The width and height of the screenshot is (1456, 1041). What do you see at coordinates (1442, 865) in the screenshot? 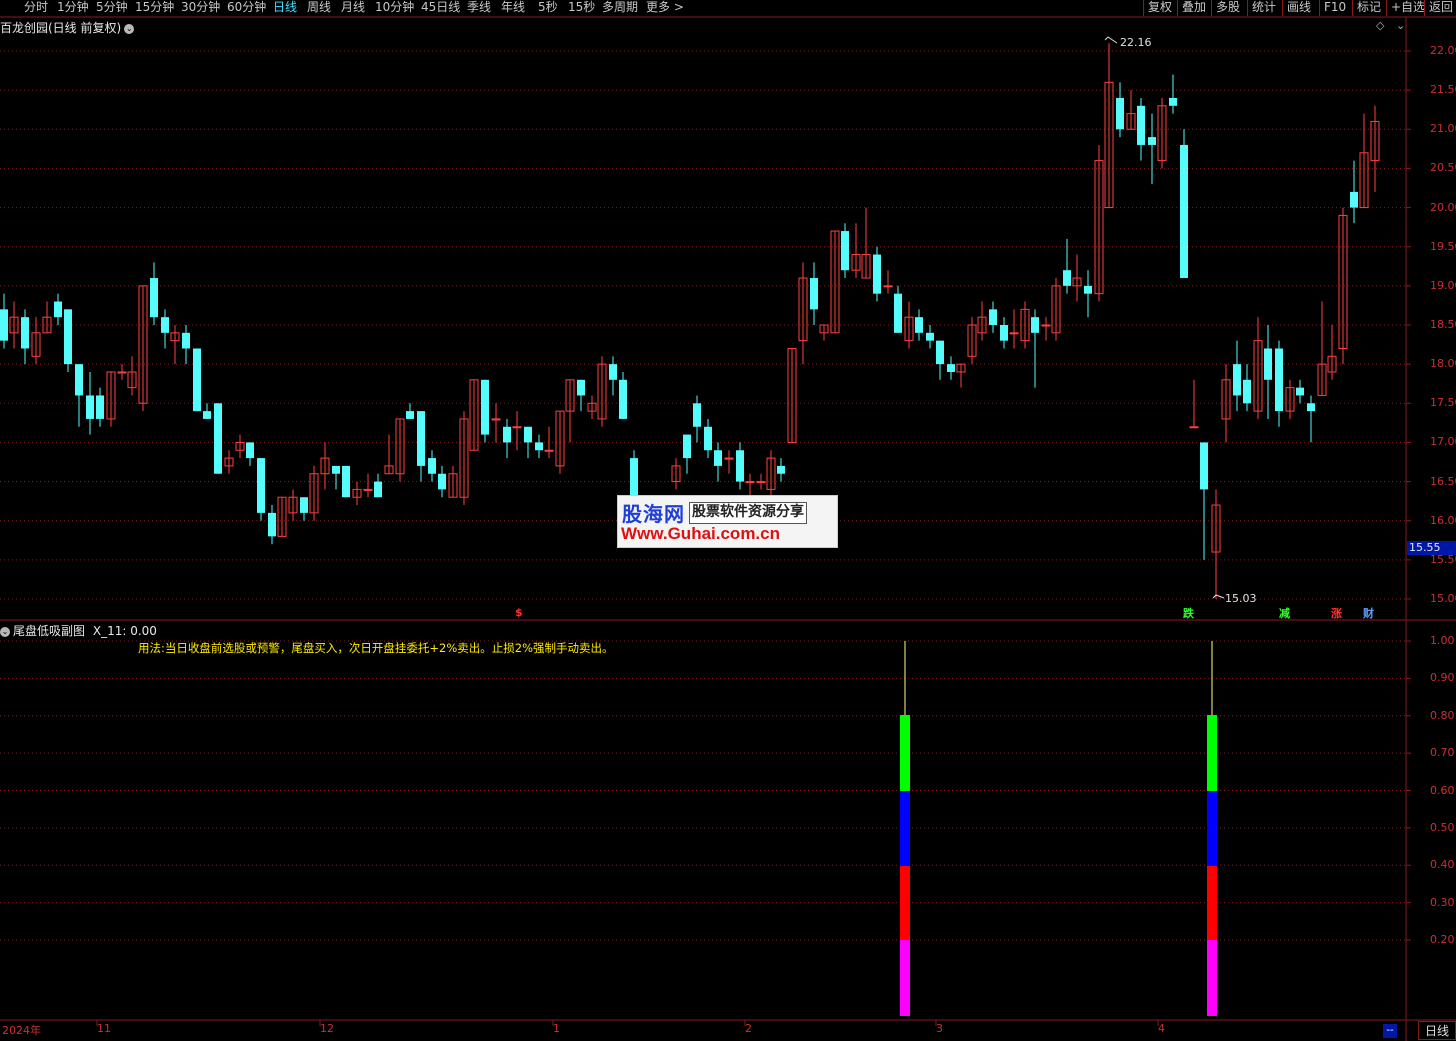
I see `sub-axis-label: 0.40` at bounding box center [1442, 865].